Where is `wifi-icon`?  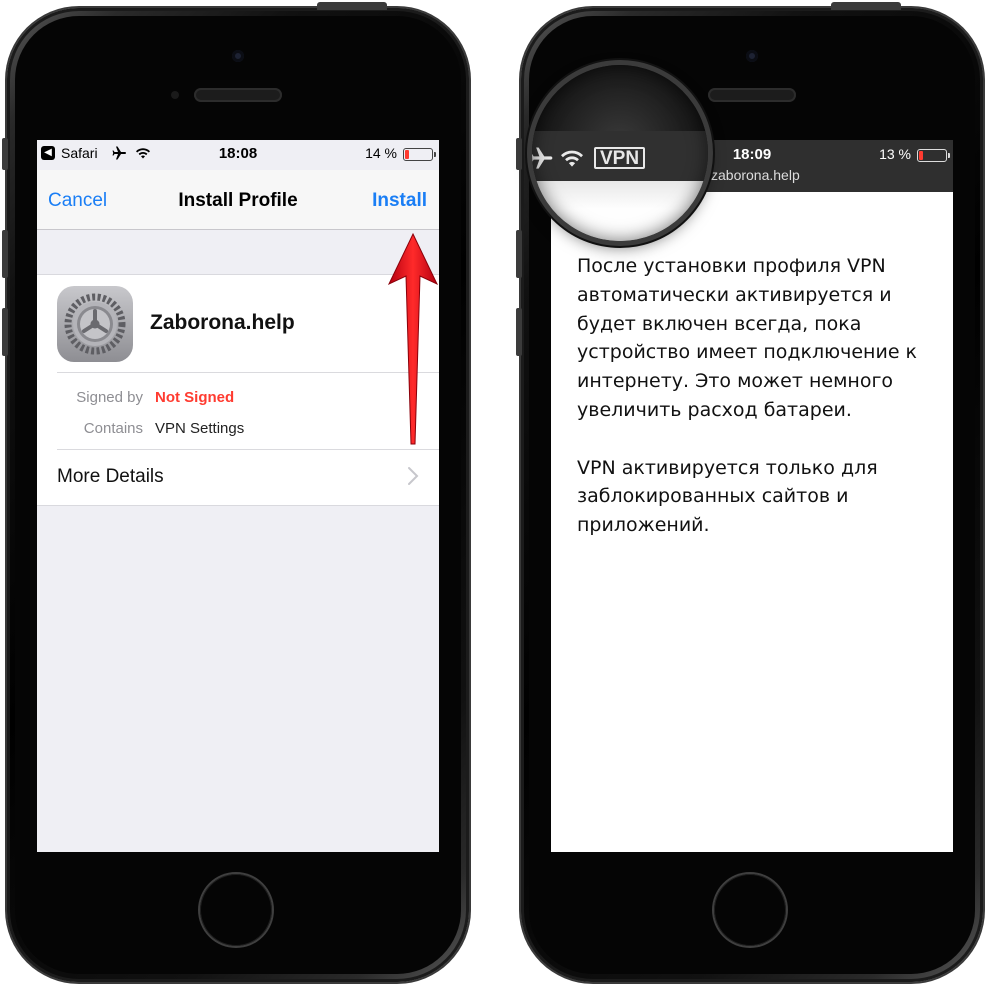
wifi-icon is located at coordinates (572, 158).